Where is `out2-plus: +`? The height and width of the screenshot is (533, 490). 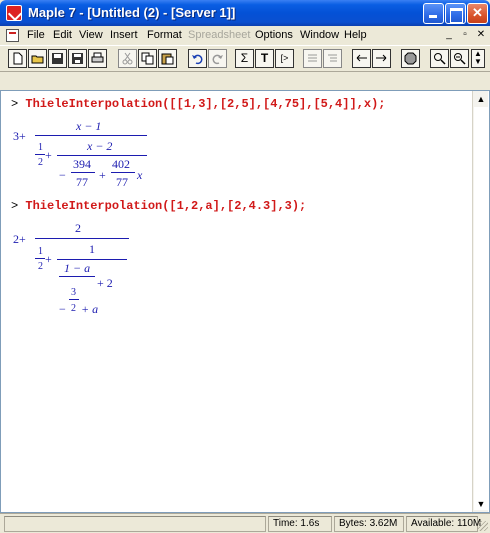
out2-plus: + is located at coordinates (48, 259).